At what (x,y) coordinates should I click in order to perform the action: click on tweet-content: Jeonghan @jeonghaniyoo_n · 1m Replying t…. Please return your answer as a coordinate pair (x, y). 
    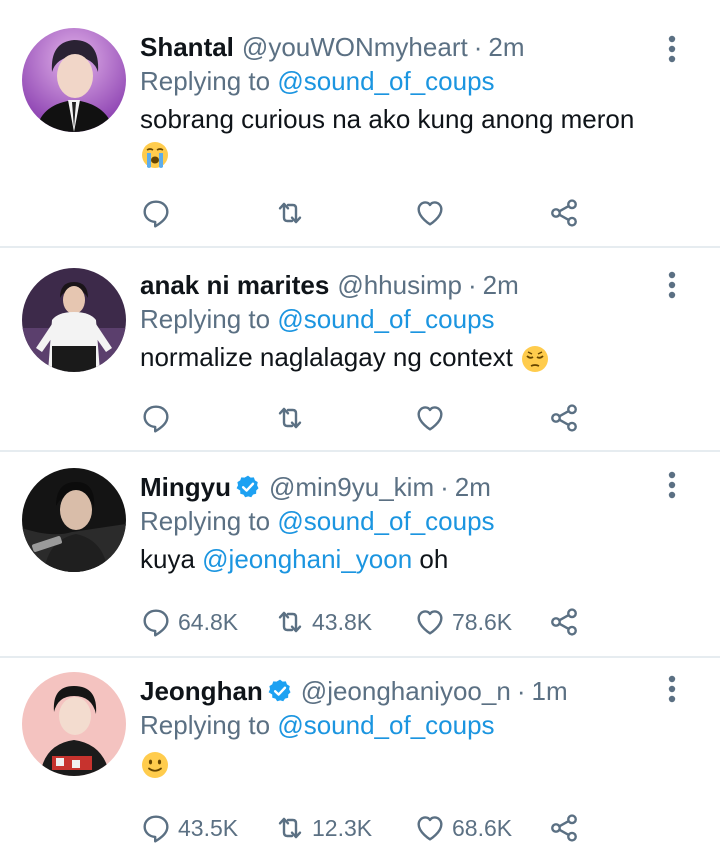
    Looking at the image, I should click on (400, 727).